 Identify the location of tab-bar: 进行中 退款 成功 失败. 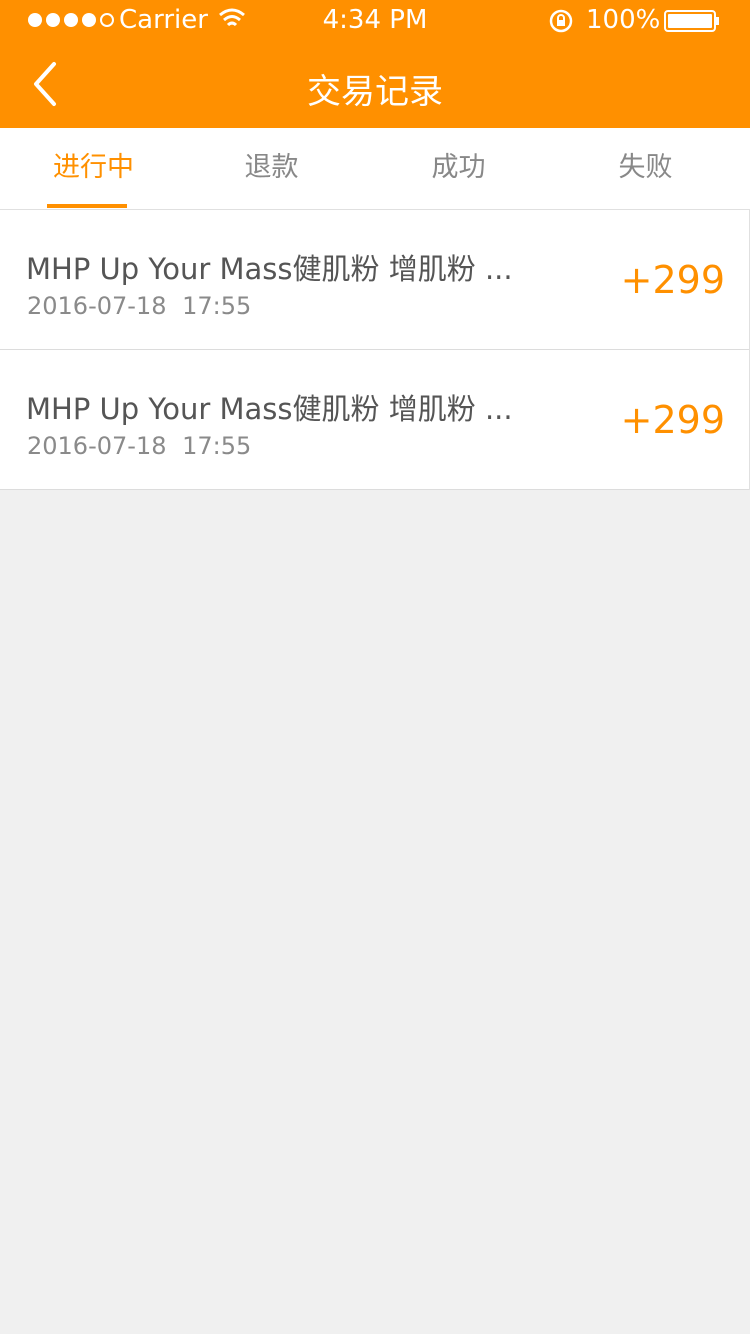
(375, 169).